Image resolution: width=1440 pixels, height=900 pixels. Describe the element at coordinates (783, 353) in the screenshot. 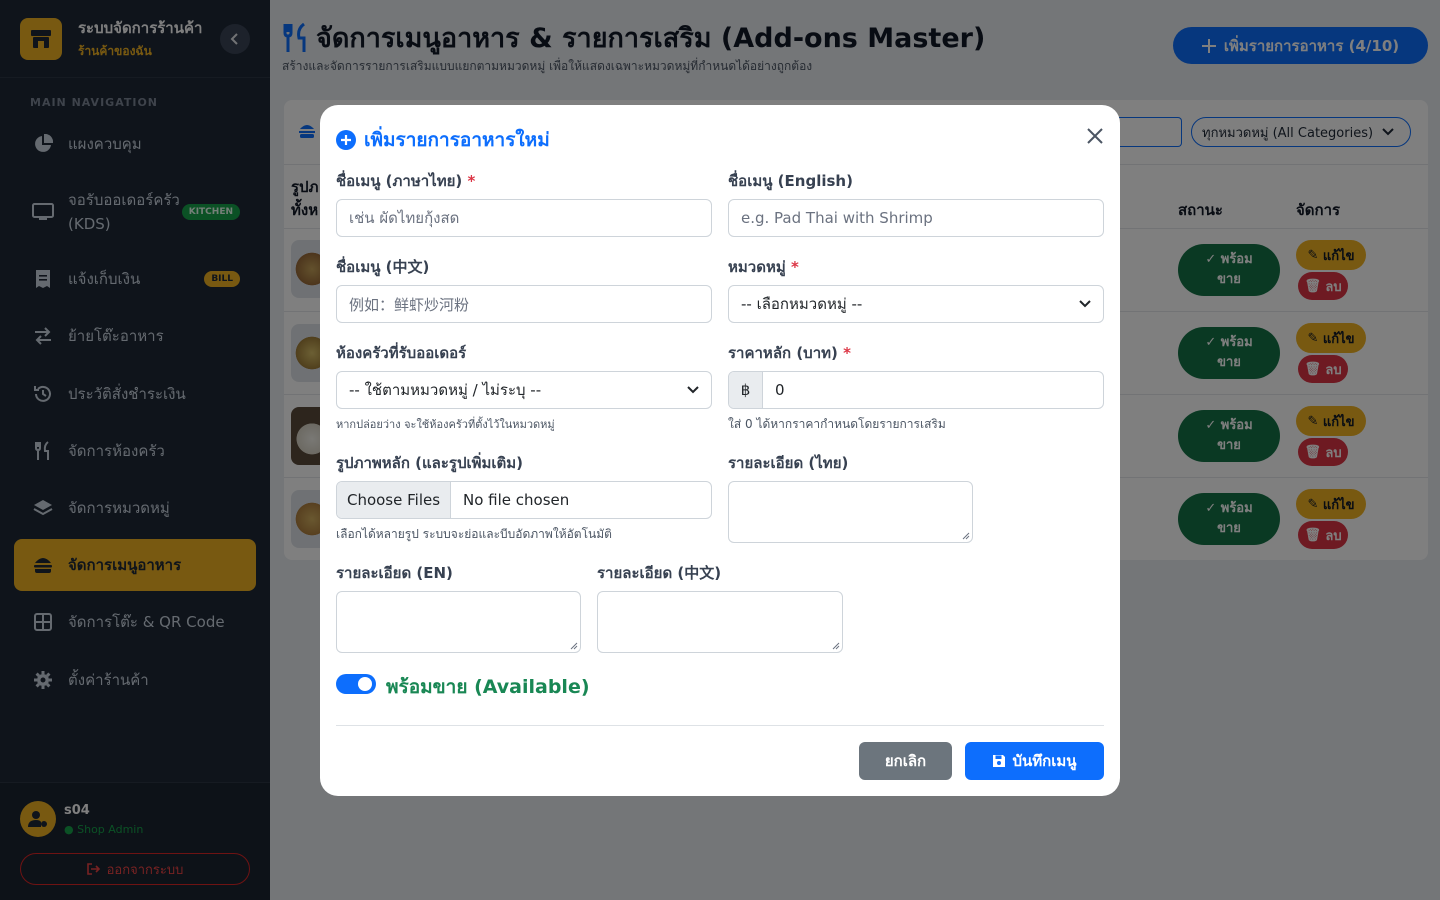

I see `price-label-text: ราคาหลัก (บาท)` at that location.